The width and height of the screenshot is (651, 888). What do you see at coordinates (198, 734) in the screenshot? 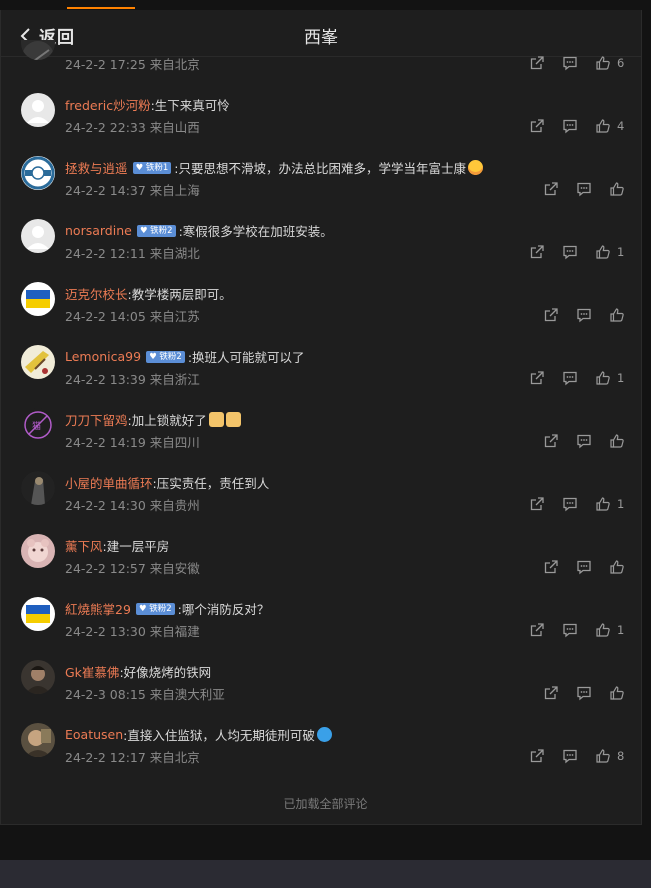
I see `comment-text-line: Eoatusen:直接入住监狱，人均无期徒刑可破` at bounding box center [198, 734].